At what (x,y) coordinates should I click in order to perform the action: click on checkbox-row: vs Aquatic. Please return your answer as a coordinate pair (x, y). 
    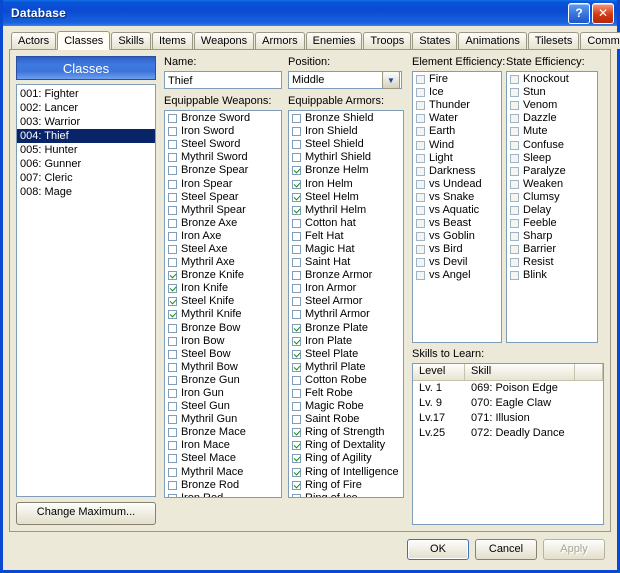
    Looking at the image, I should click on (457, 210).